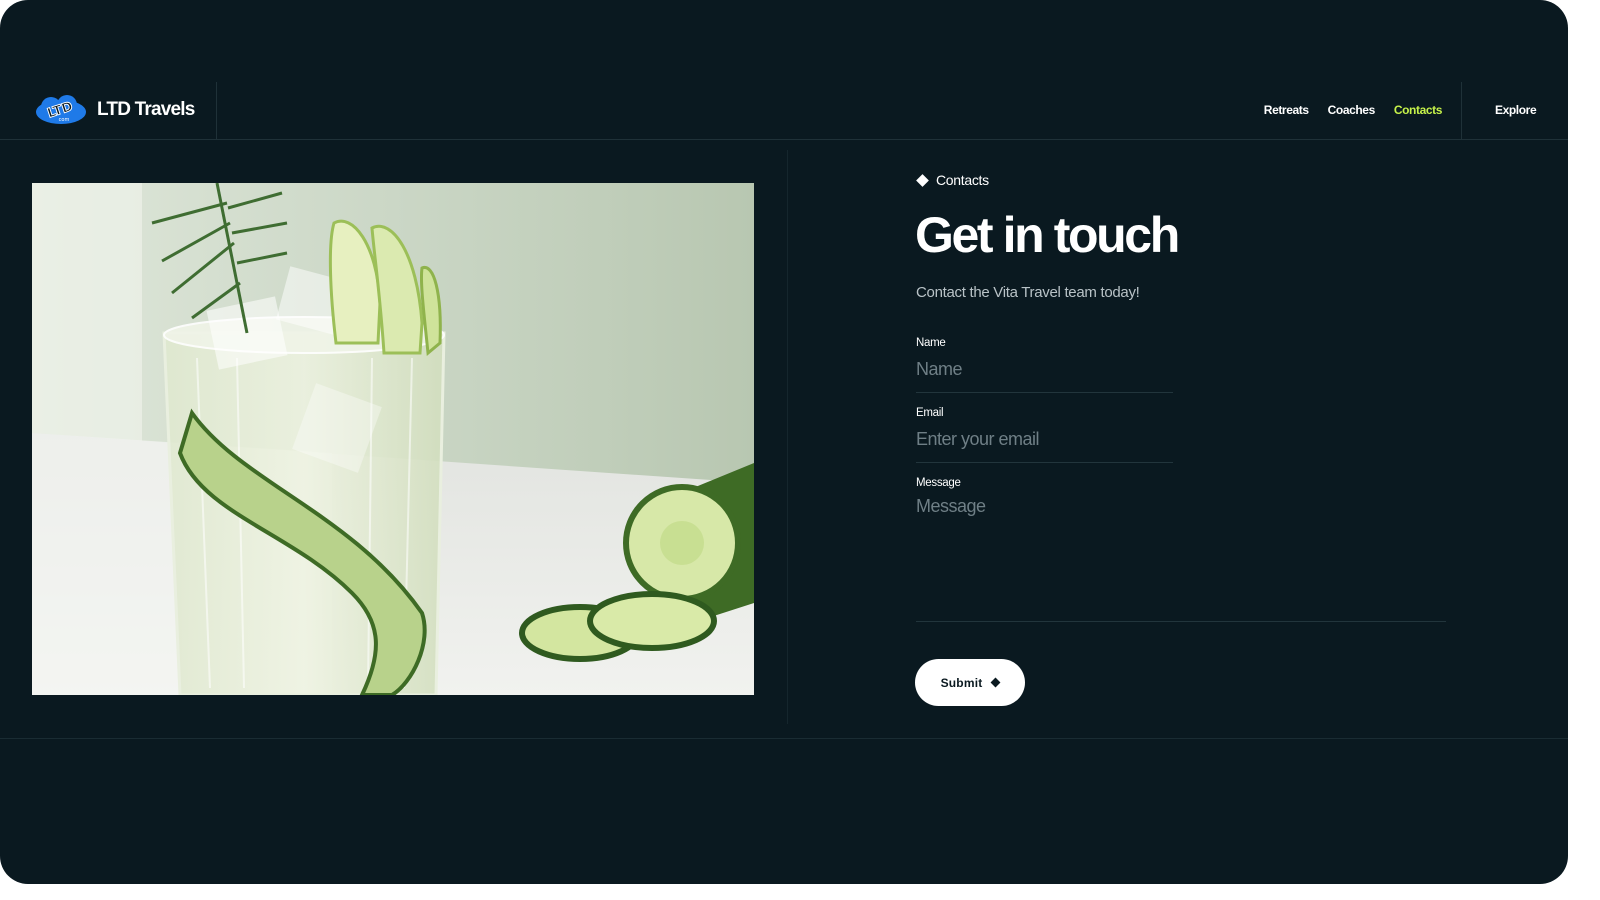  What do you see at coordinates (1044, 439) in the screenshot?
I see `email-field` at bounding box center [1044, 439].